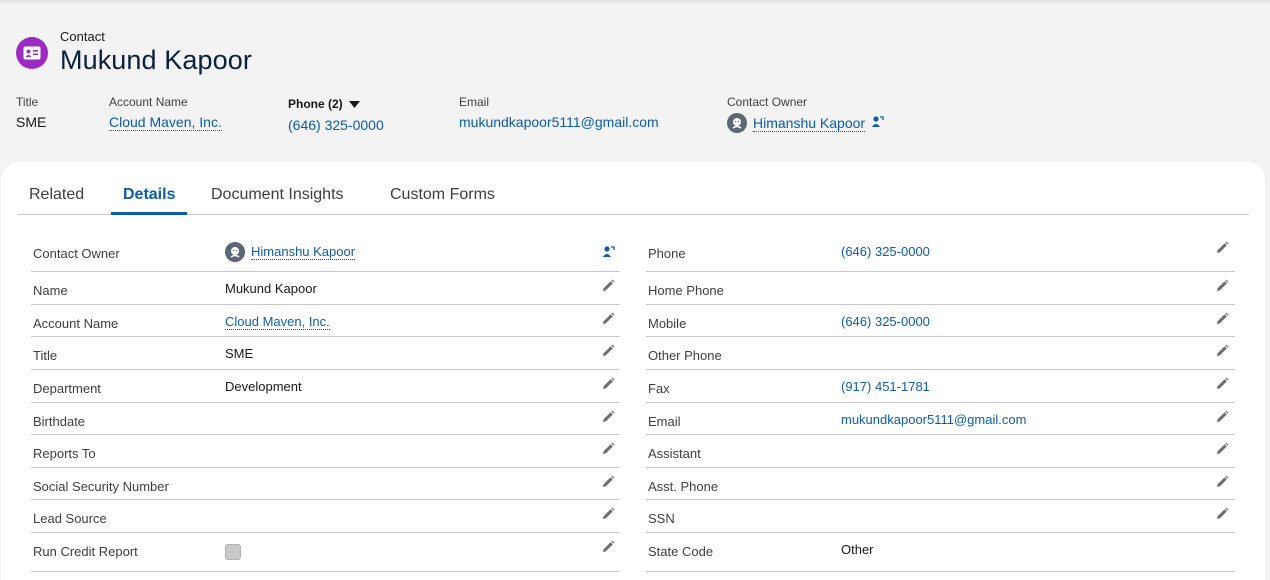 The width and height of the screenshot is (1270, 580). Describe the element at coordinates (805, 114) in the screenshot. I see `highlight-contact-owner: Contact Owner Himanshu Kapoor` at that location.